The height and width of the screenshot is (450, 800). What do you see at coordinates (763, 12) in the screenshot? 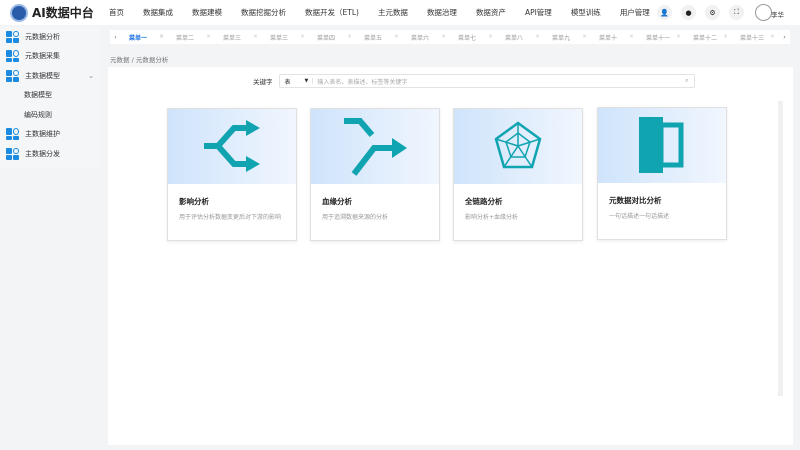
I see `avatar` at bounding box center [763, 12].